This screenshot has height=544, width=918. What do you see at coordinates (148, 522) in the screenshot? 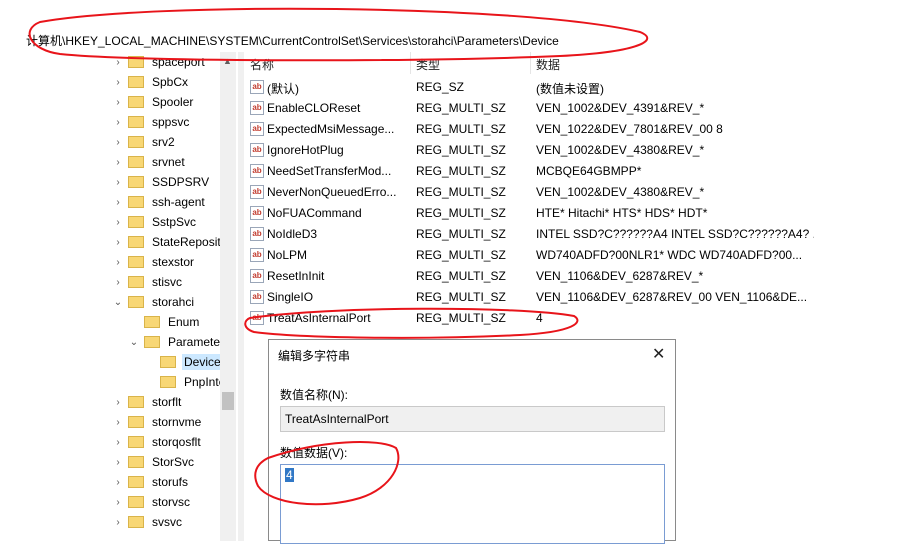
I see `tree-item-svsvc: › svsvc` at bounding box center [148, 522].